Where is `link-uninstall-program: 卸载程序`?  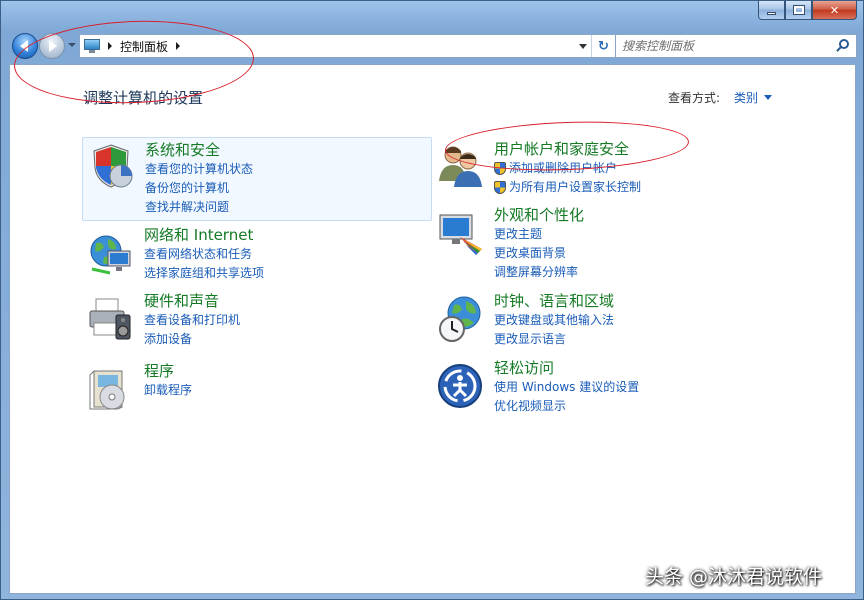
link-uninstall-program: 卸载程序 is located at coordinates (168, 390).